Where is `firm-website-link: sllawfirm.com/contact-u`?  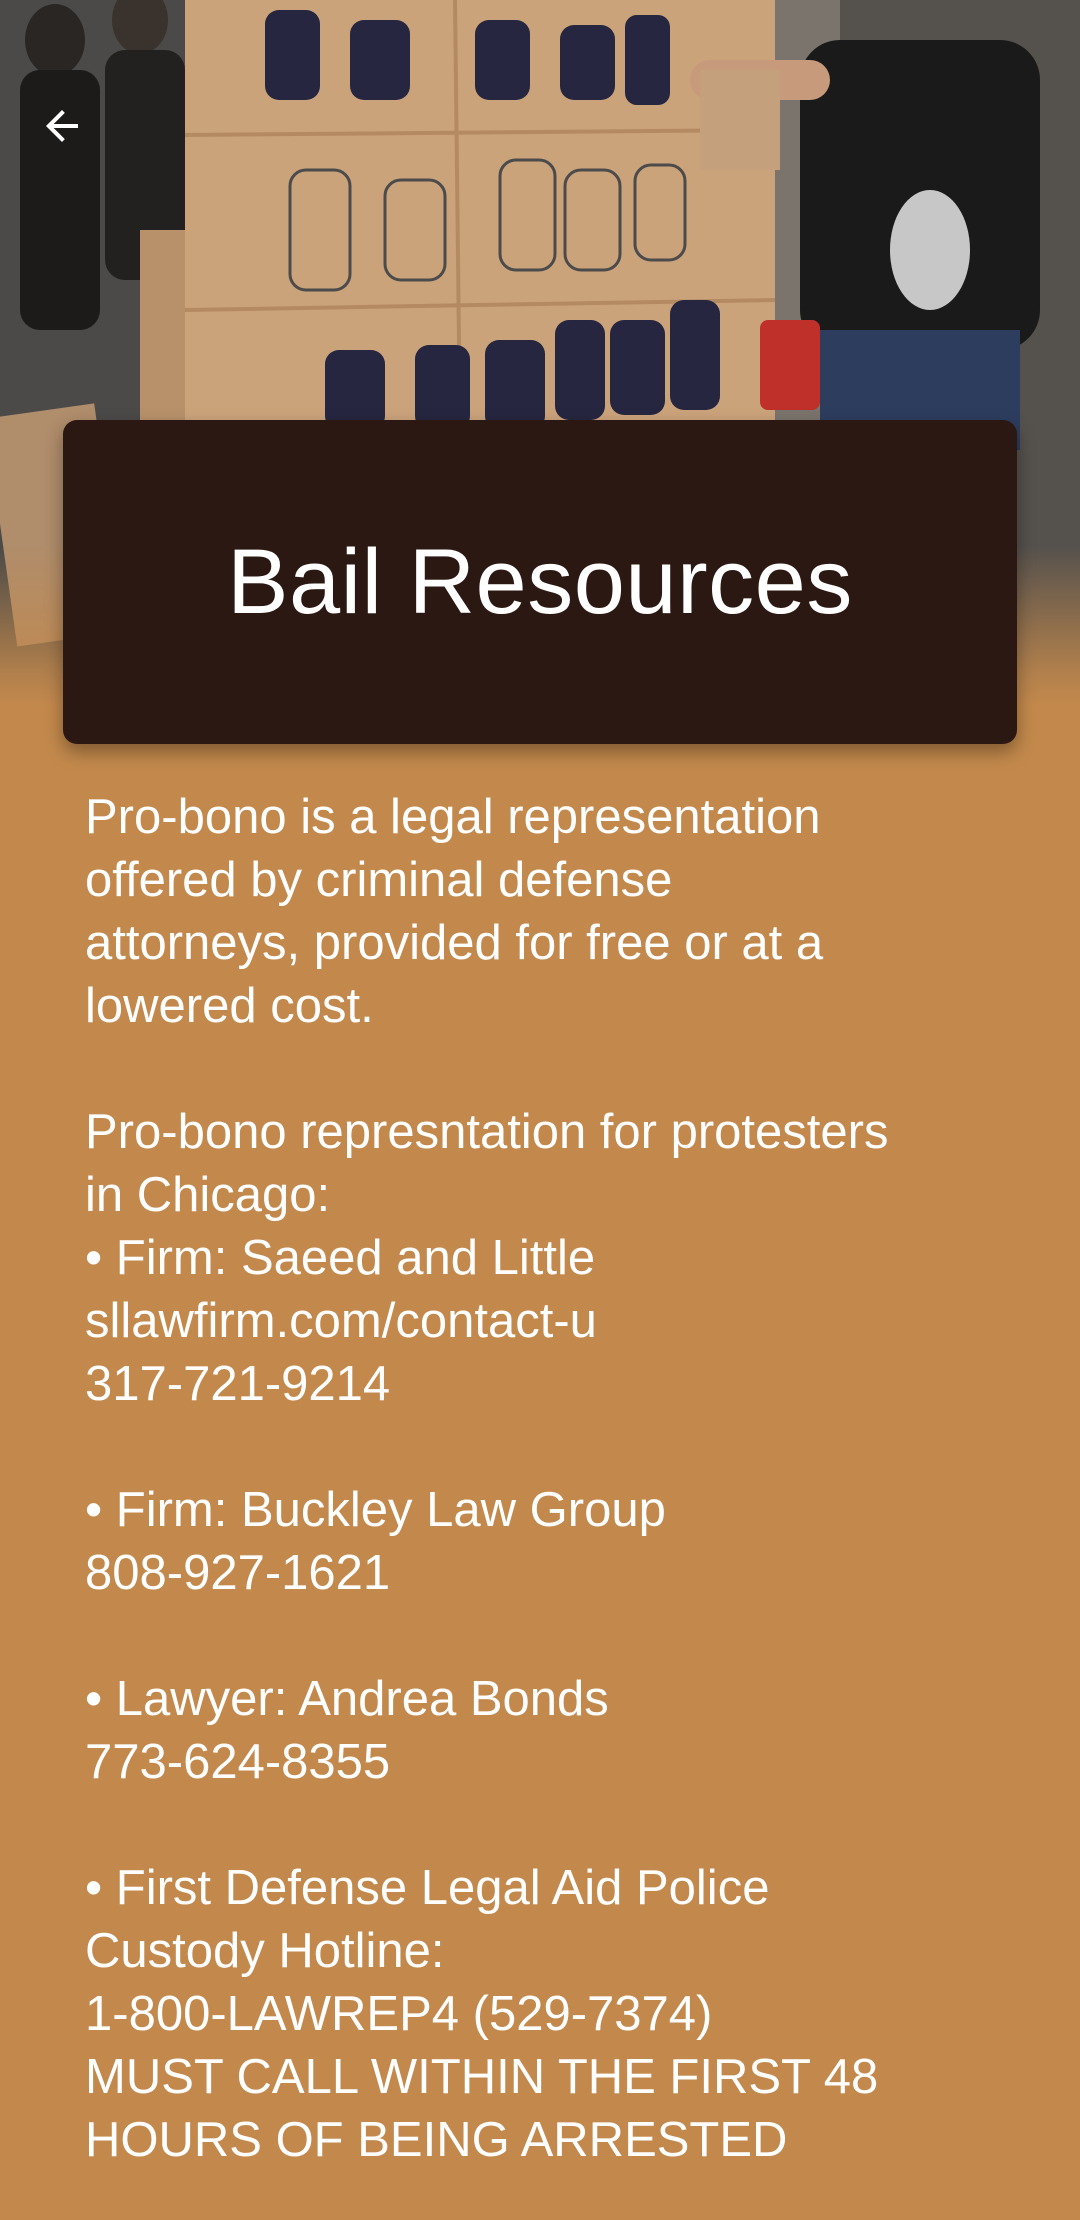 firm-website-link: sllawfirm.com/contact-u is located at coordinates (550, 1321).